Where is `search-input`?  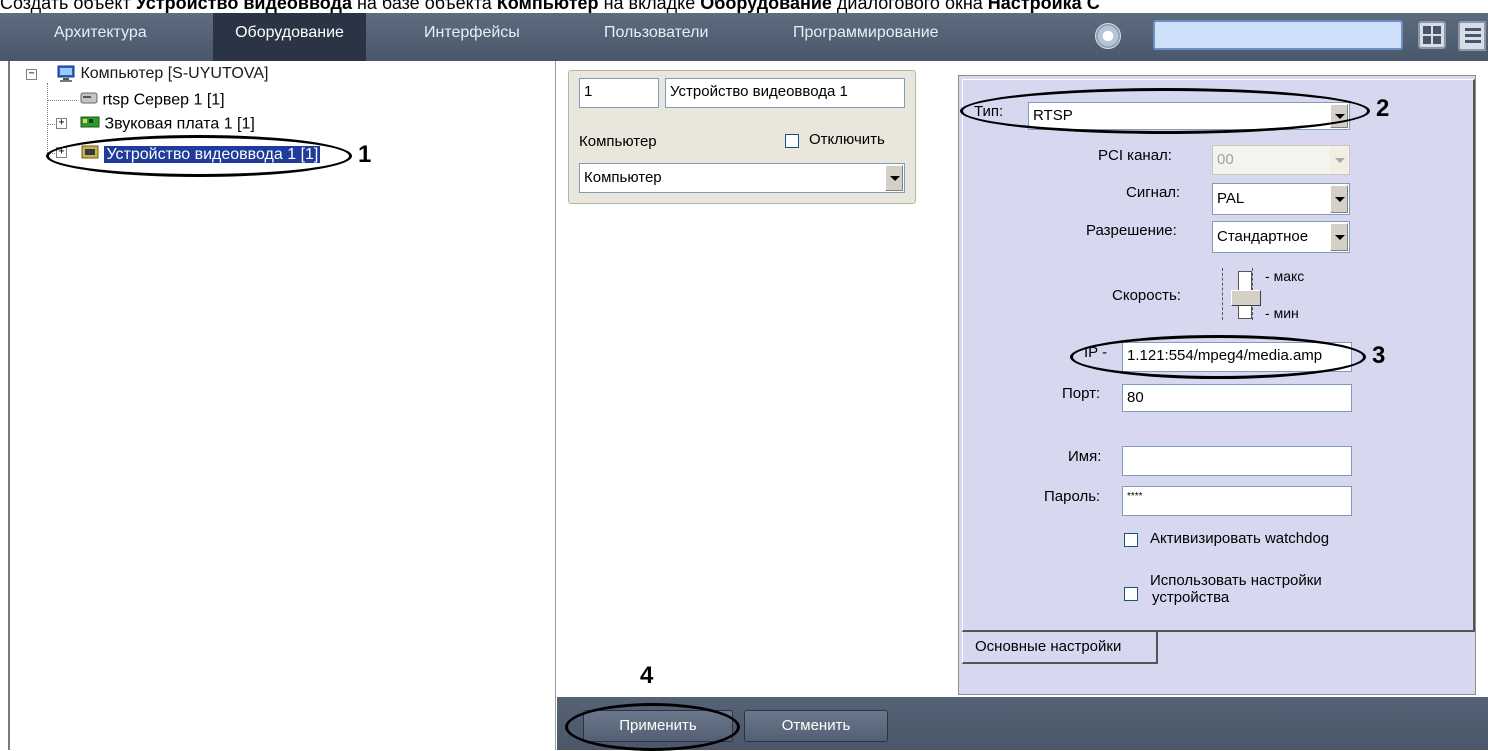 search-input is located at coordinates (1278, 35).